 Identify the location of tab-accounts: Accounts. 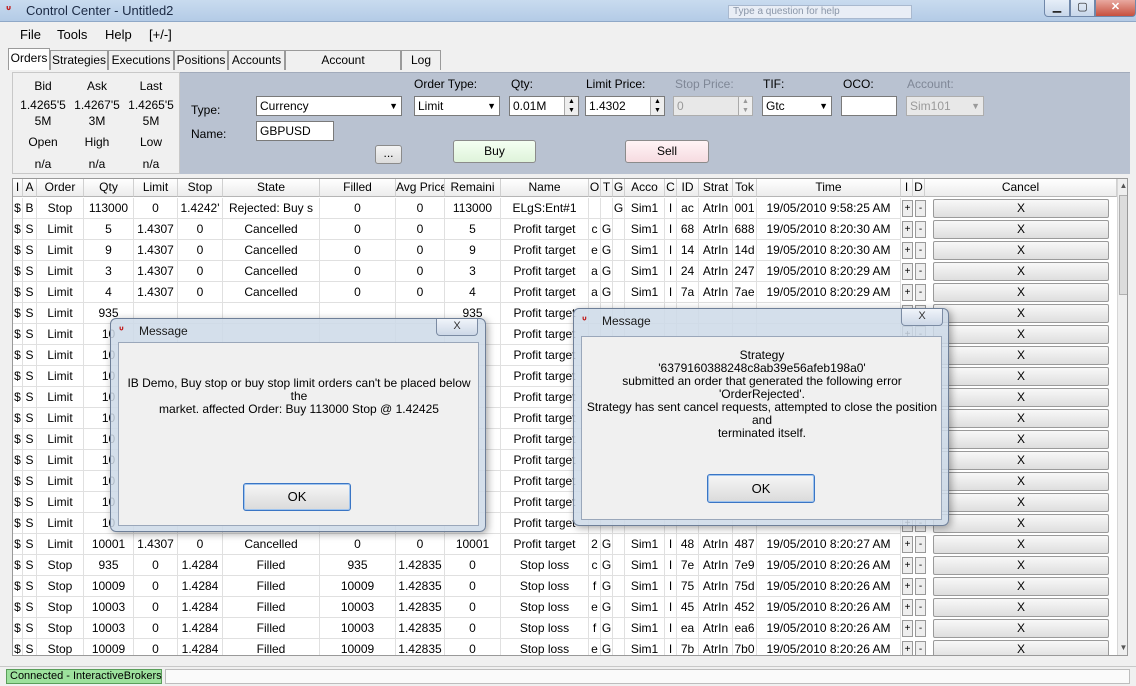
(256, 60).